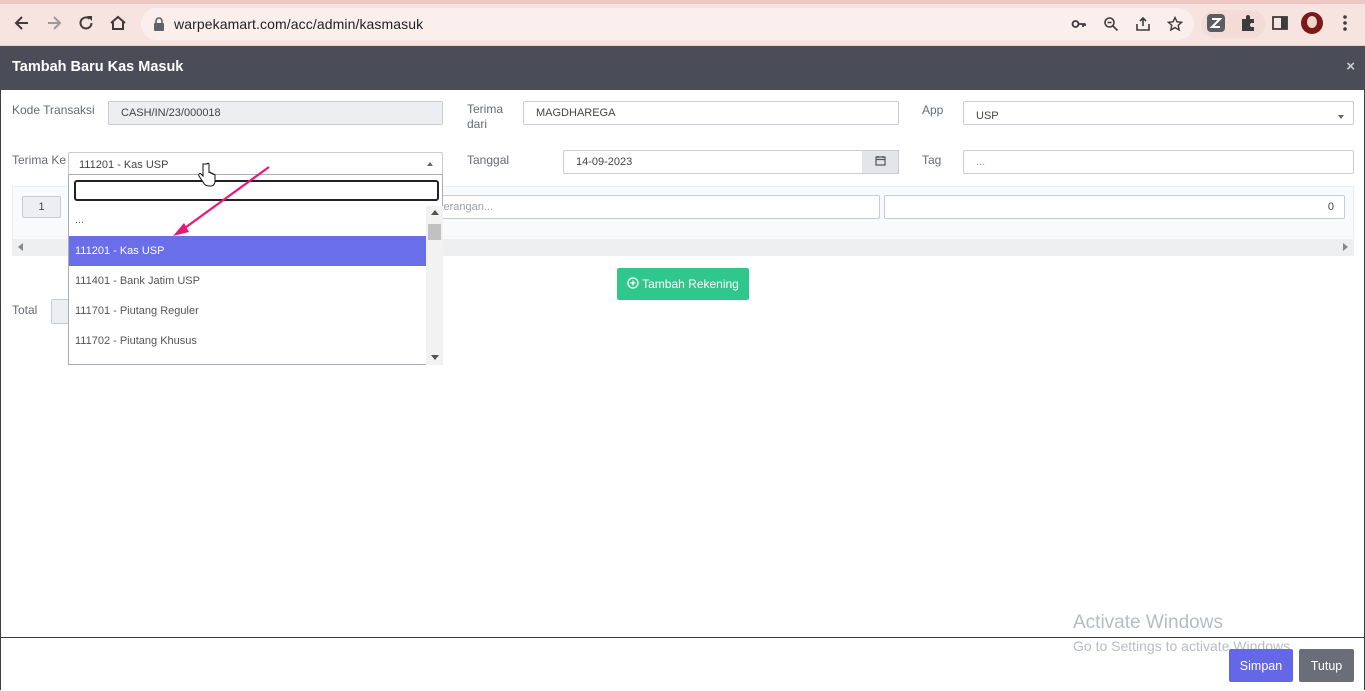 The height and width of the screenshot is (691, 1365). I want to click on simpan-button: Simpan, so click(1261, 665).